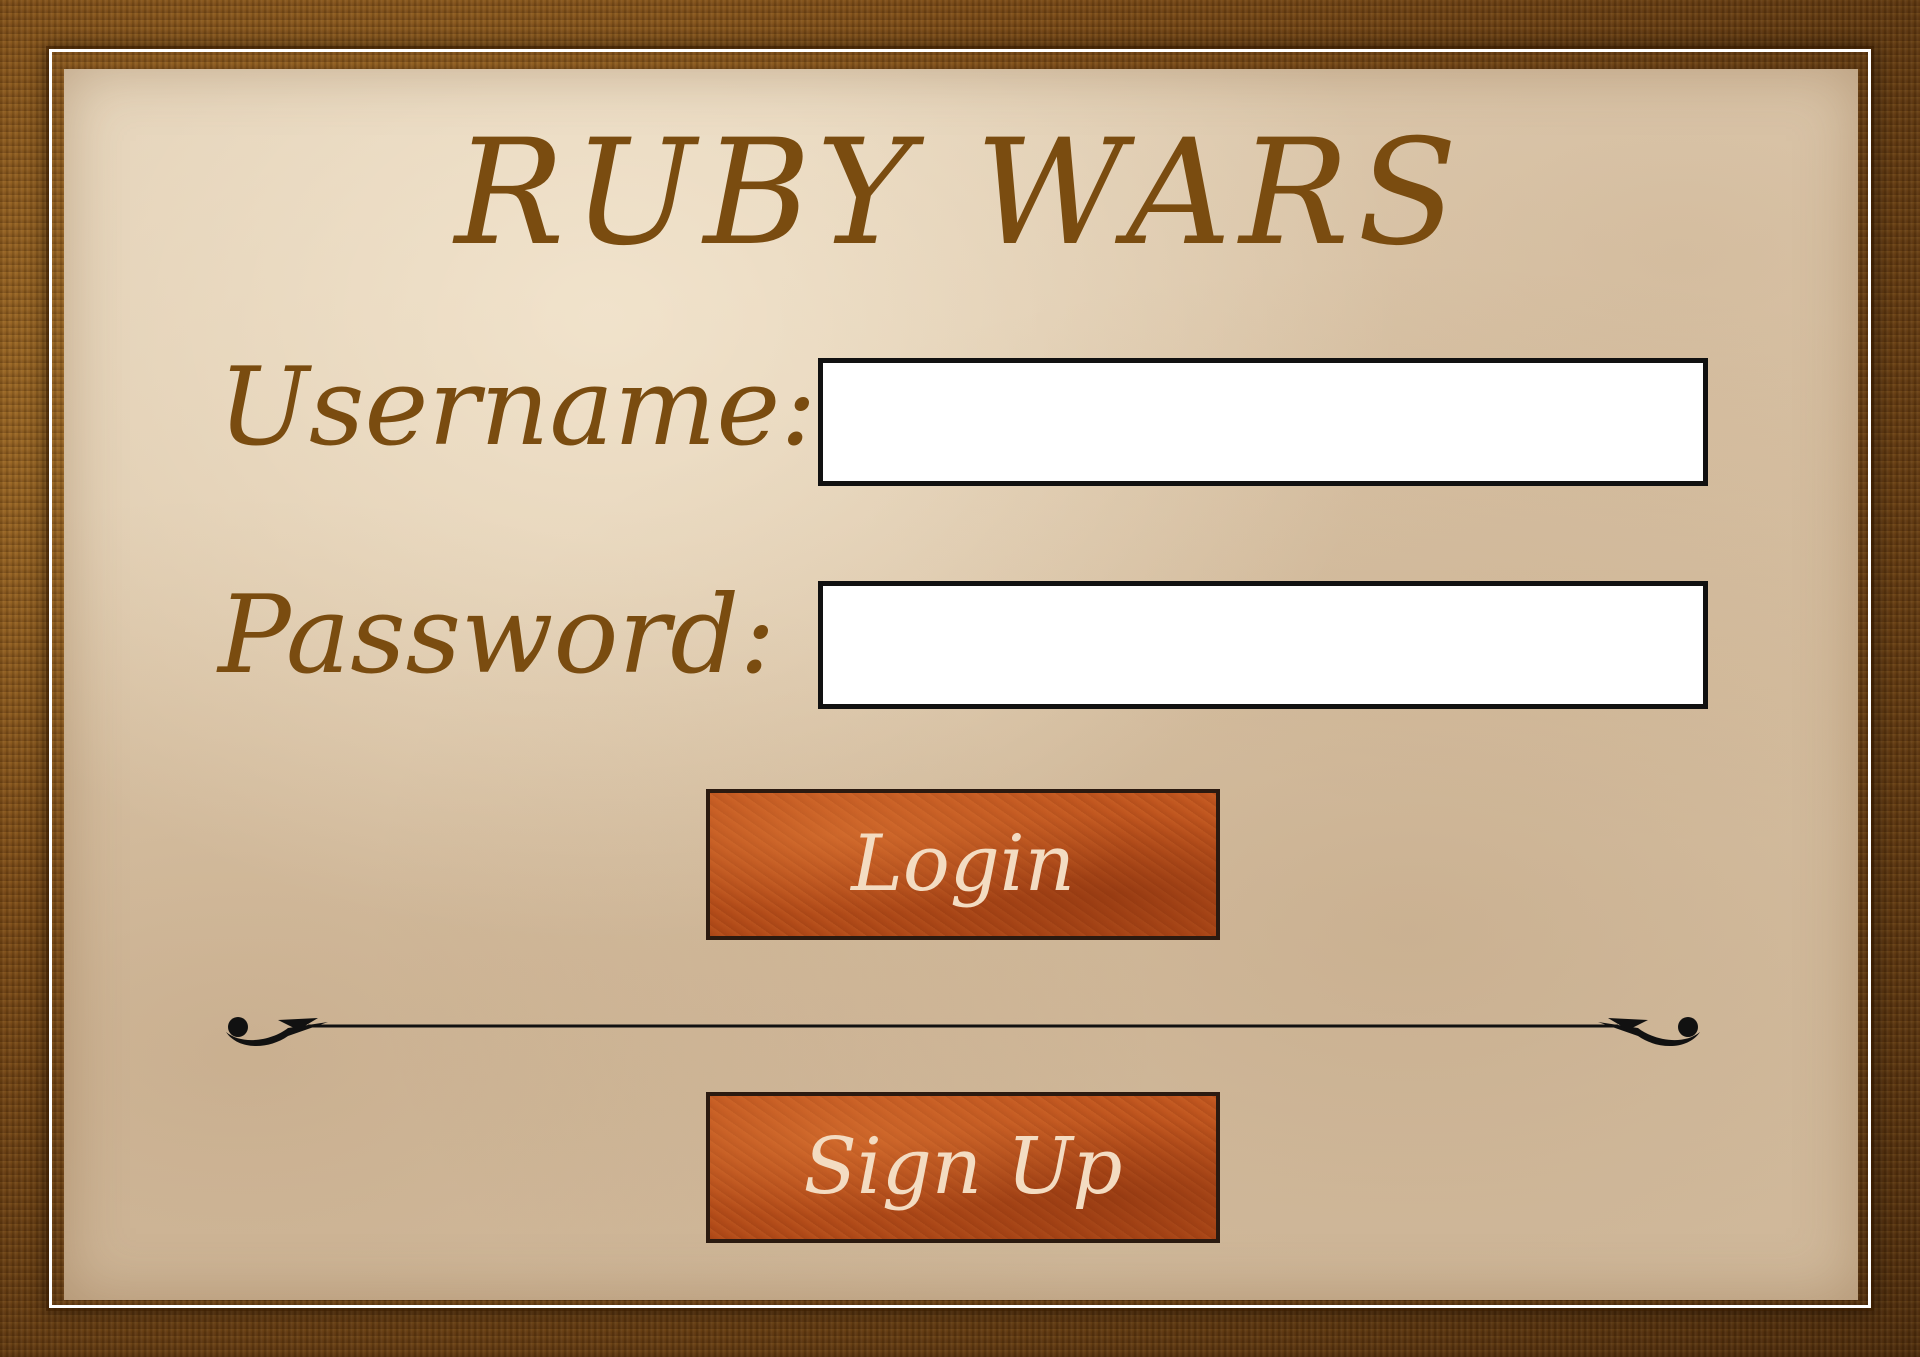  Describe the element at coordinates (517, 407) in the screenshot. I see `username-label: Username:` at that location.